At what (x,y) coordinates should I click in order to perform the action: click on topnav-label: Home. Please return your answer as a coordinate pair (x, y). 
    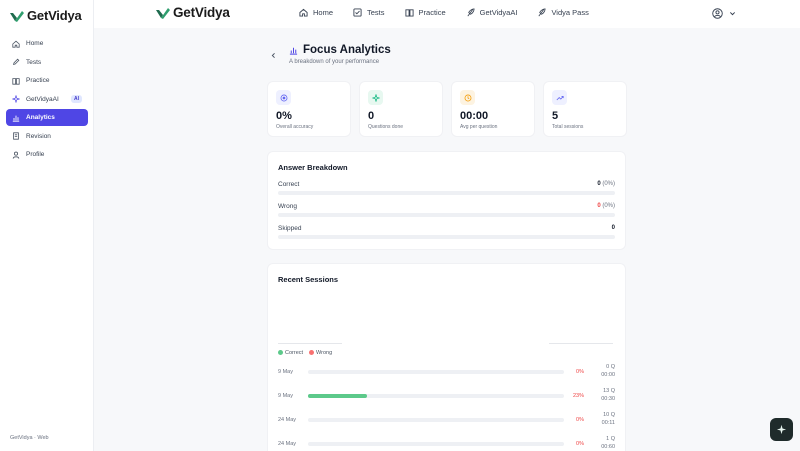
    Looking at the image, I should click on (323, 12).